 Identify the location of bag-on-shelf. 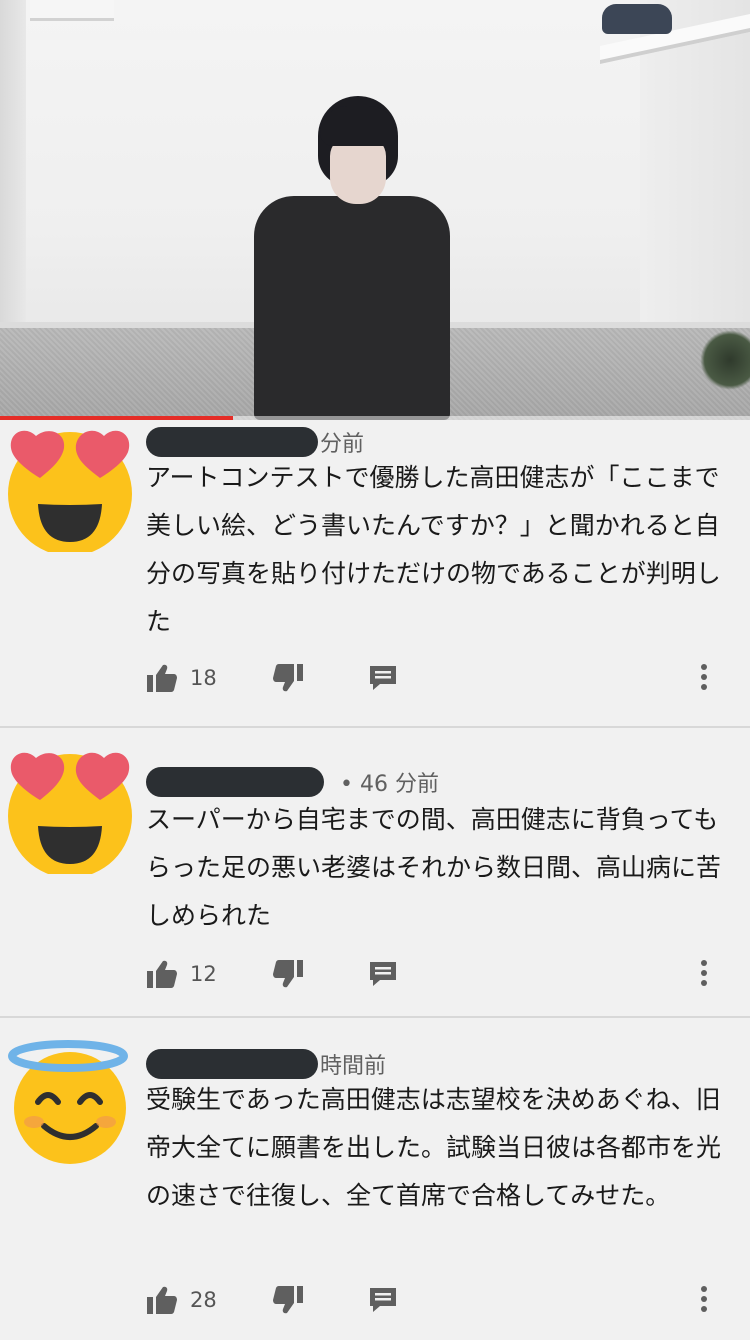
(637, 19).